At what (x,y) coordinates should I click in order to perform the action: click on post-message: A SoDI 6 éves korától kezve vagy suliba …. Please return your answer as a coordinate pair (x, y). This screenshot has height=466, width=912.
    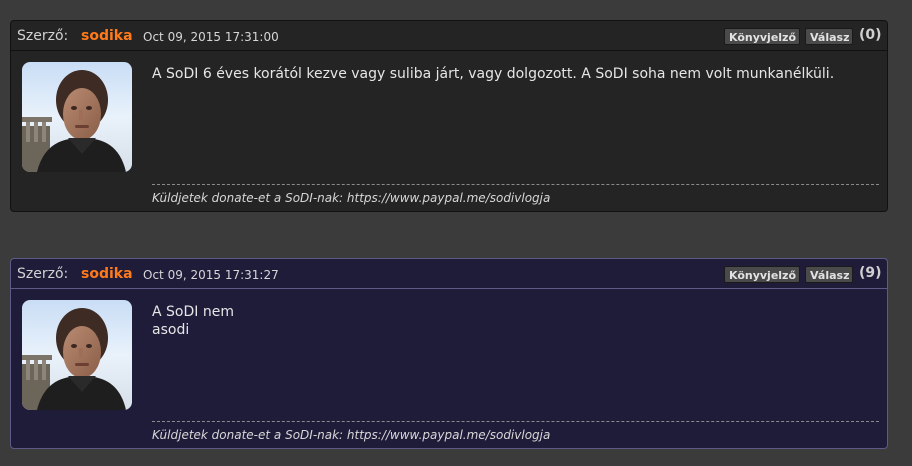
    Looking at the image, I should click on (493, 74).